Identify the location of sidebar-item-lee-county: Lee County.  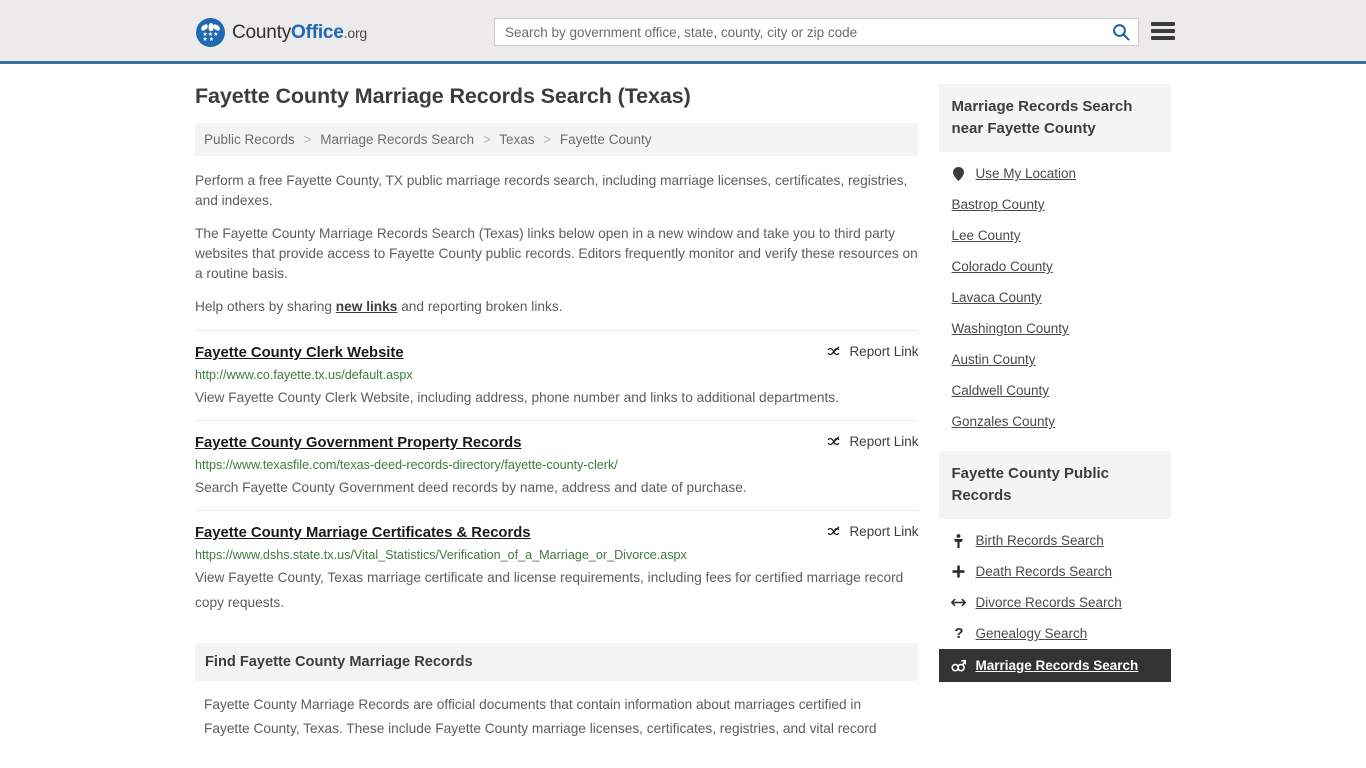
(1055, 235).